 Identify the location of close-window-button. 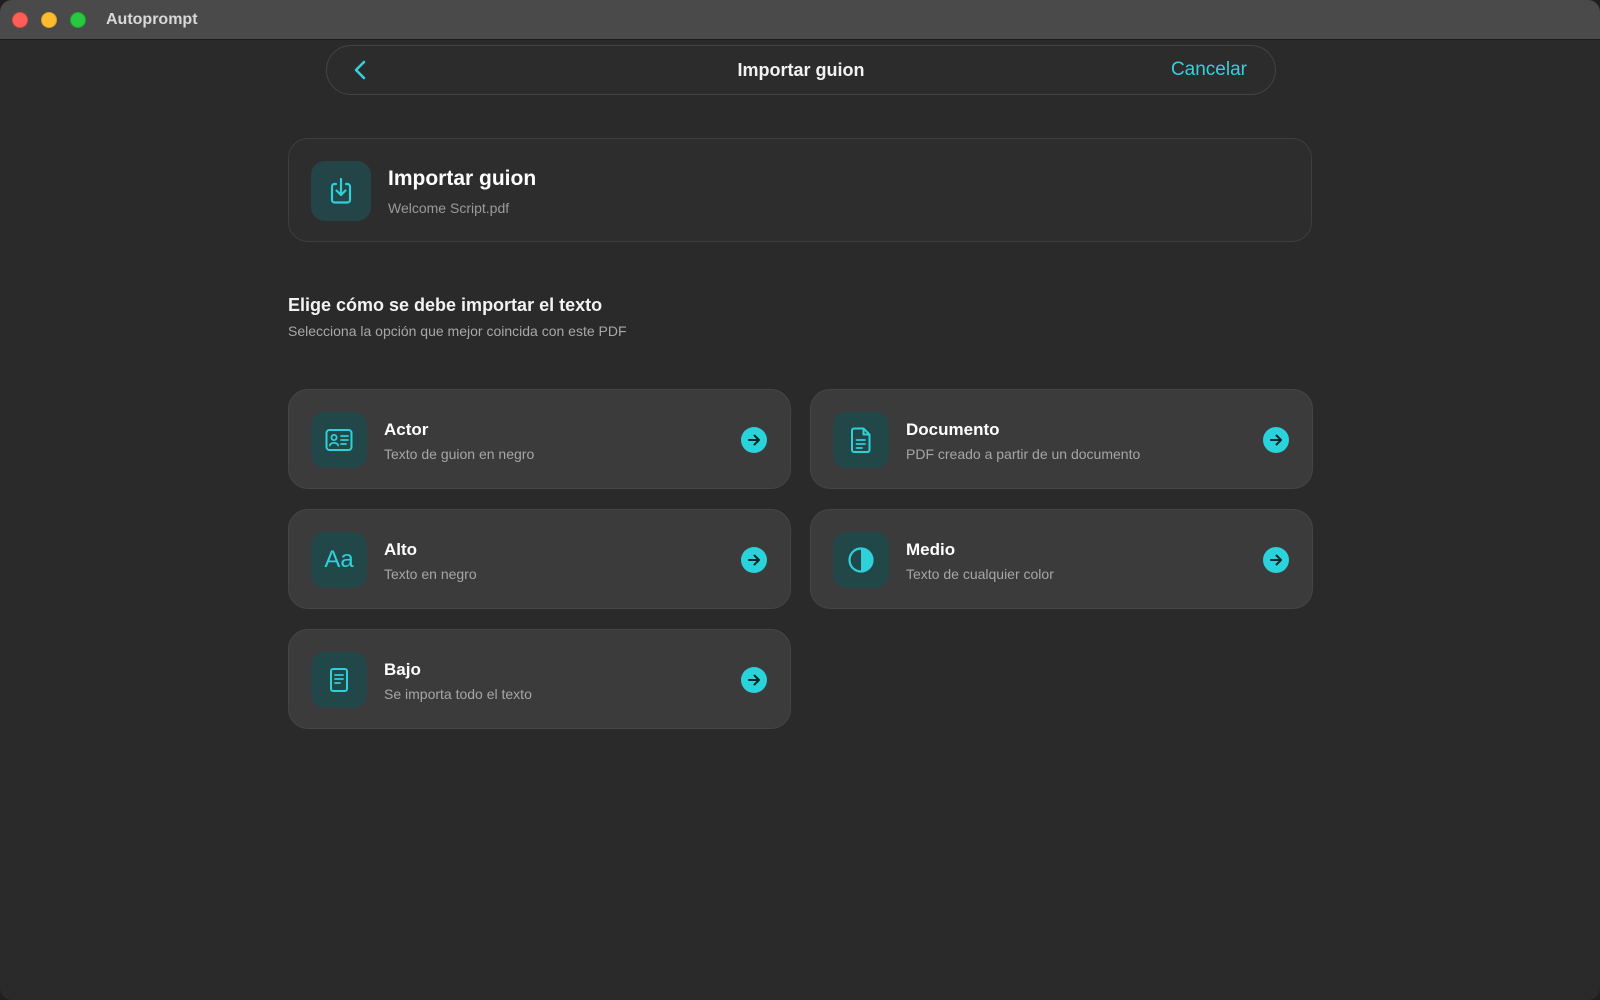
(20, 20).